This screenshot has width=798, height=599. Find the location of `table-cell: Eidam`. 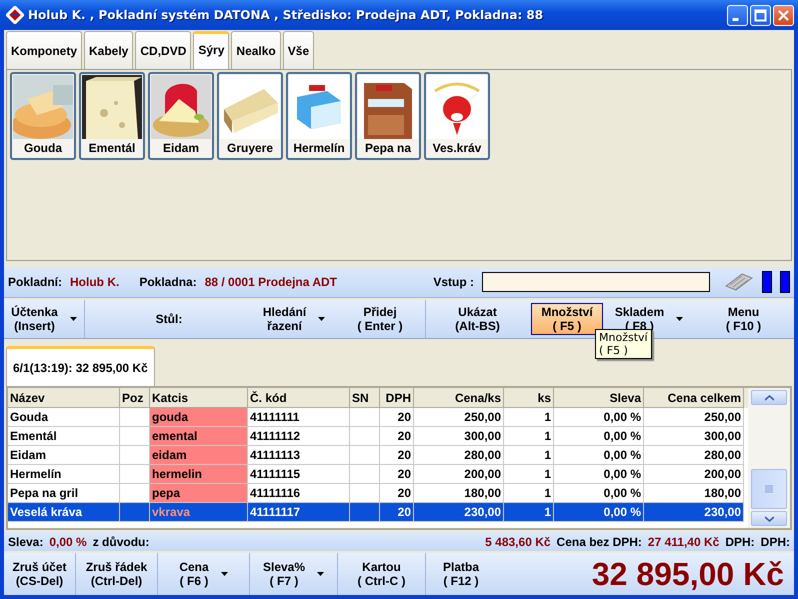

table-cell: Eidam is located at coordinates (64, 455).